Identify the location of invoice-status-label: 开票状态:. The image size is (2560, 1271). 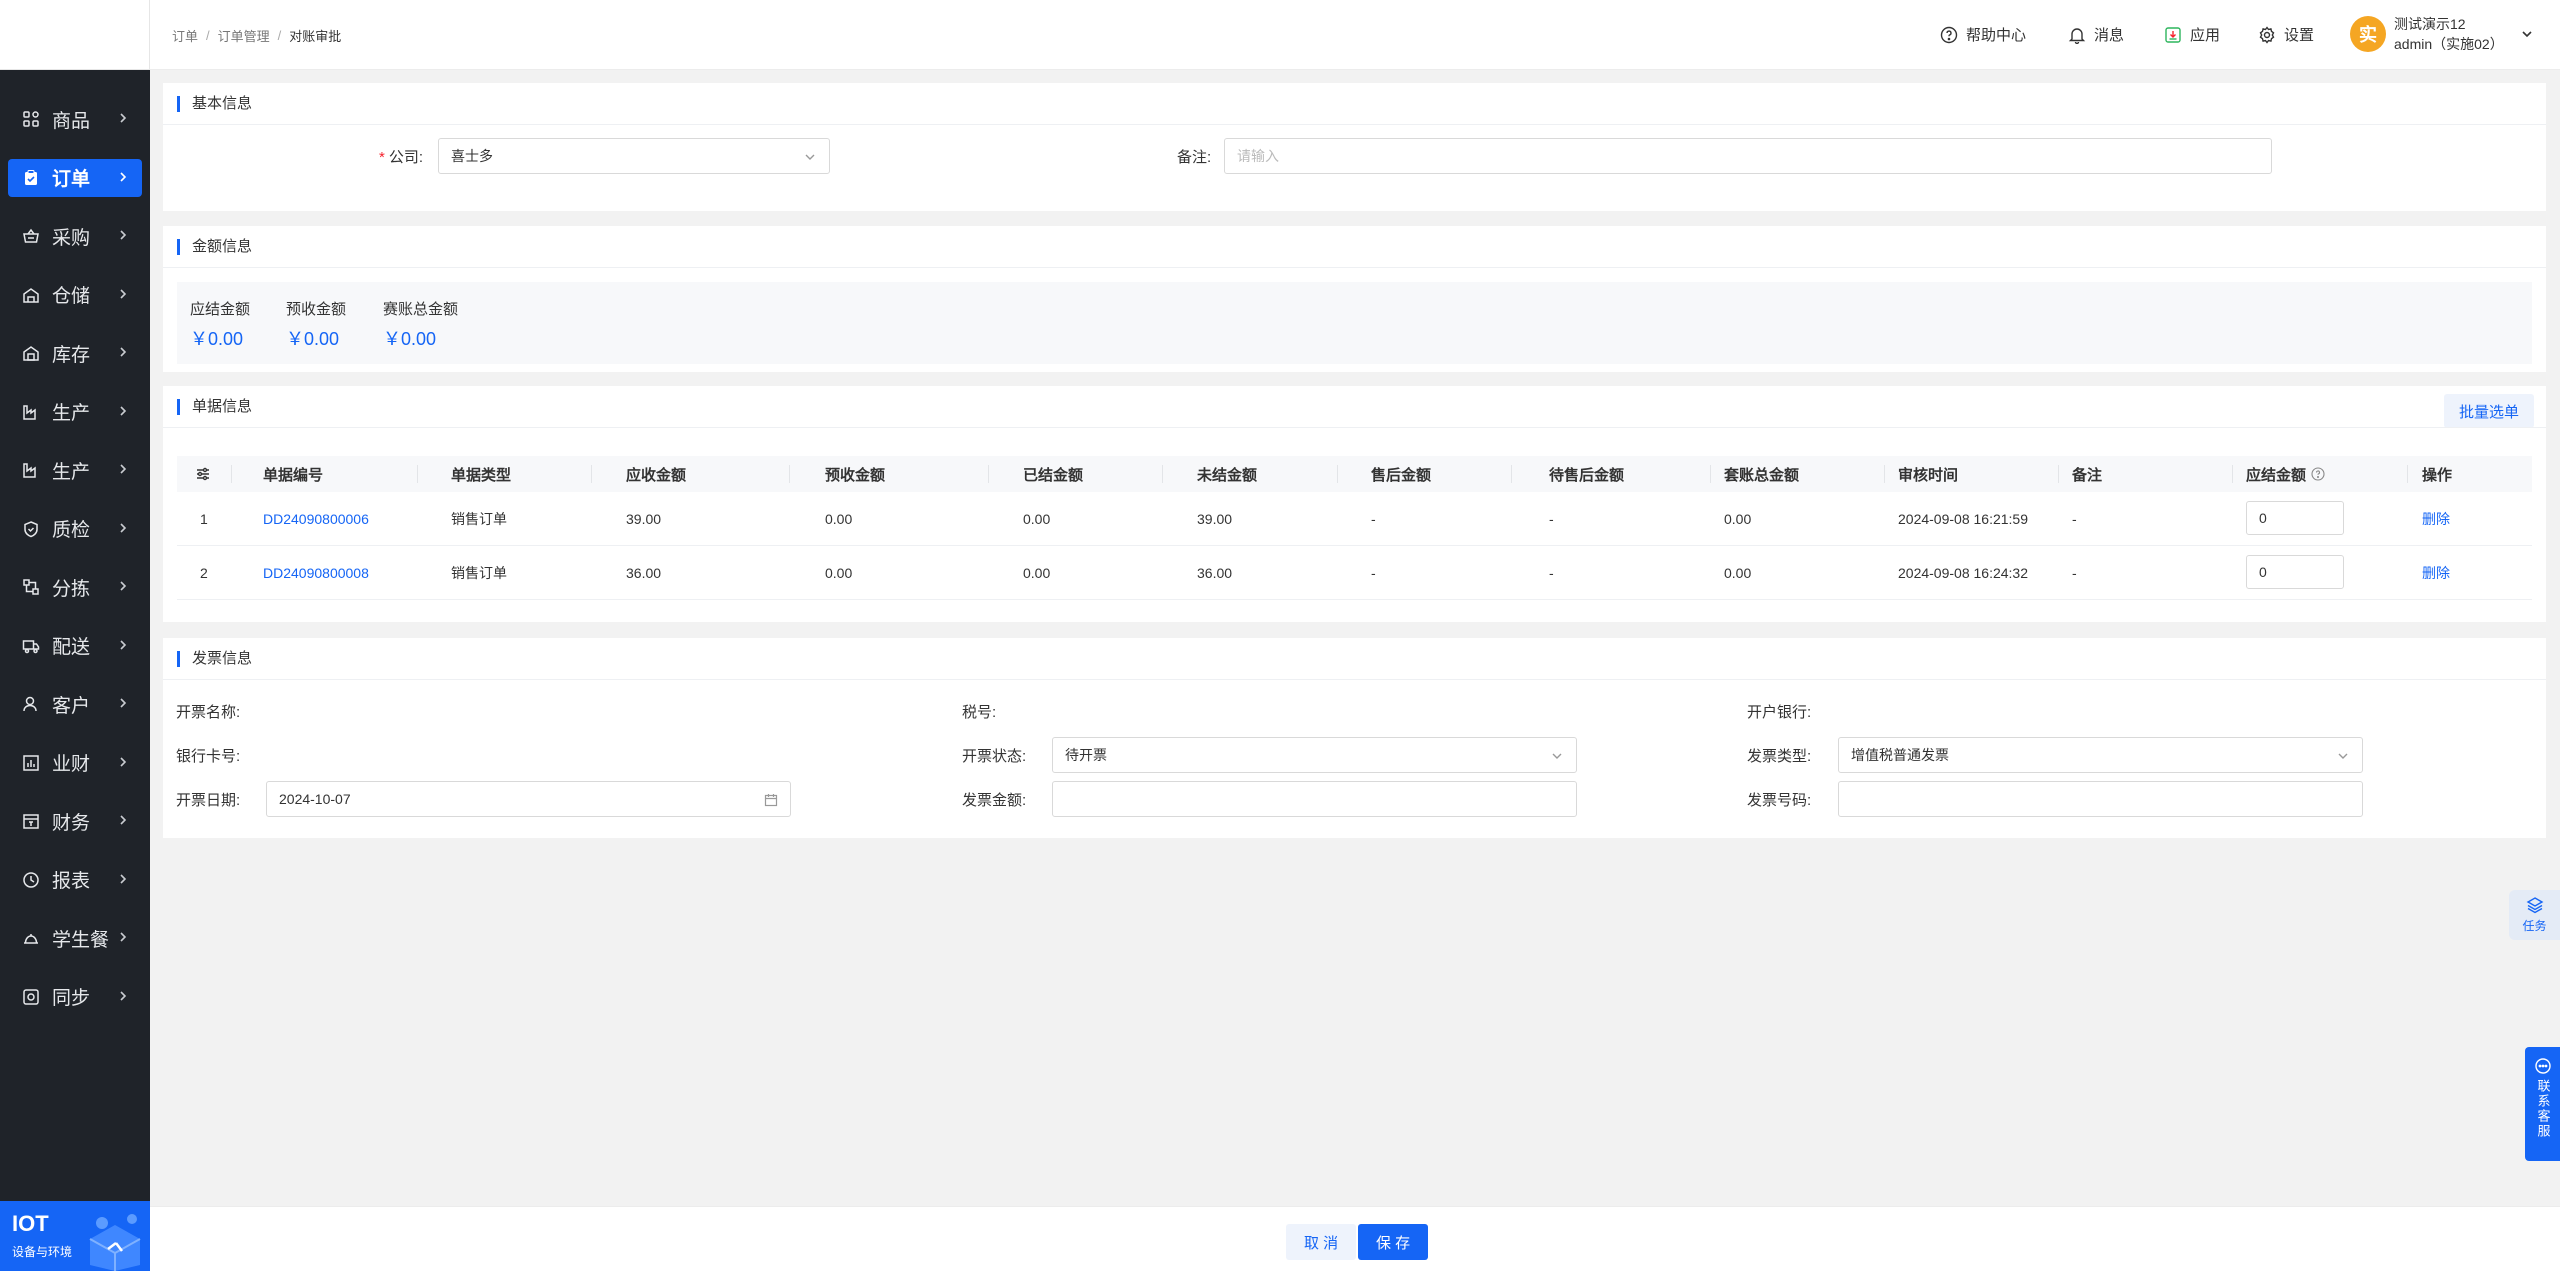
(994, 756).